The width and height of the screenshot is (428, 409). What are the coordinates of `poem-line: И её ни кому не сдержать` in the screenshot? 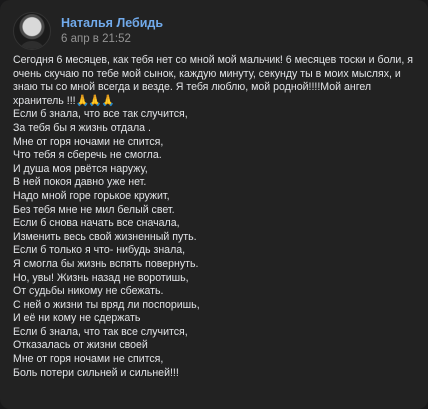 It's located at (77, 318).